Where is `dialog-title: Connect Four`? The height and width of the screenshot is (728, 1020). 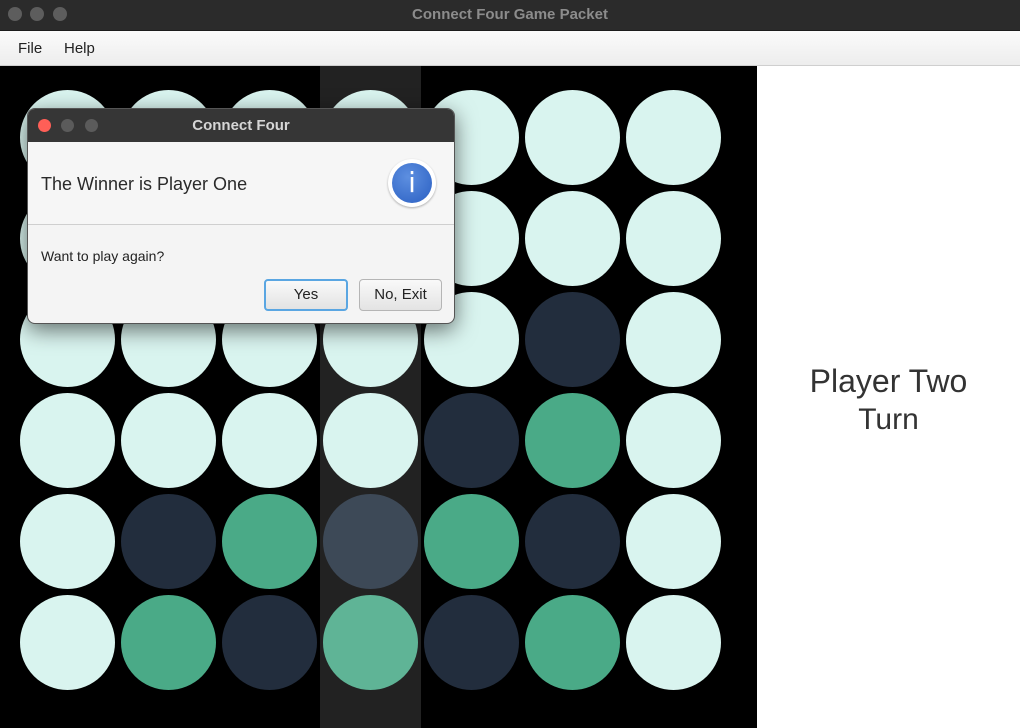 dialog-title: Connect Four is located at coordinates (241, 125).